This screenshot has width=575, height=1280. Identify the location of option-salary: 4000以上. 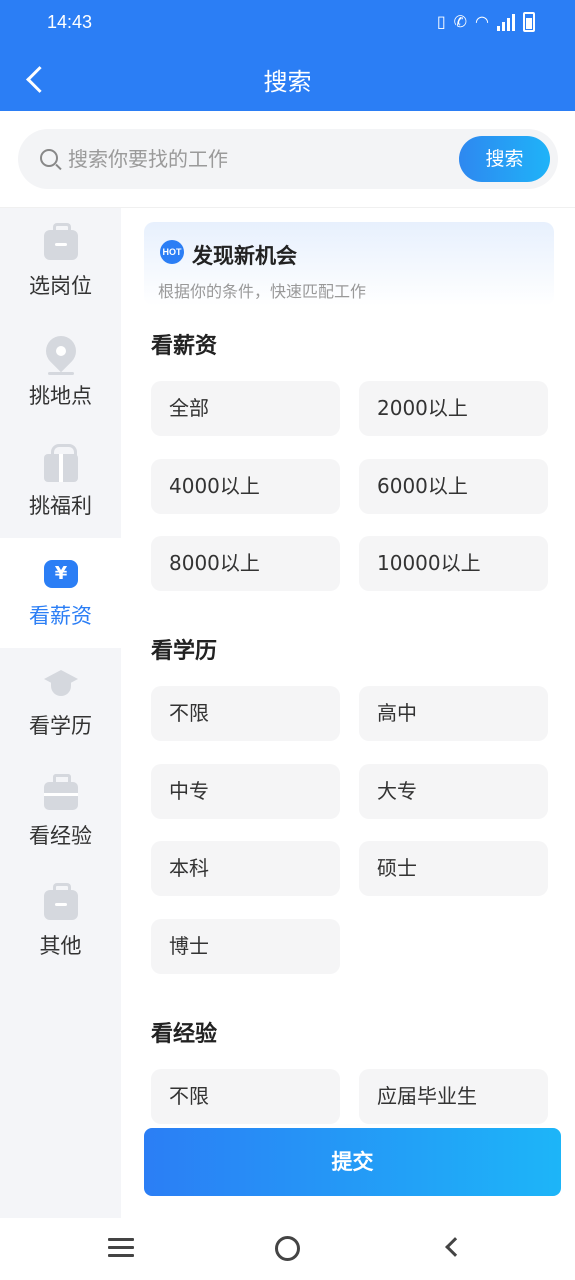
(245, 486).